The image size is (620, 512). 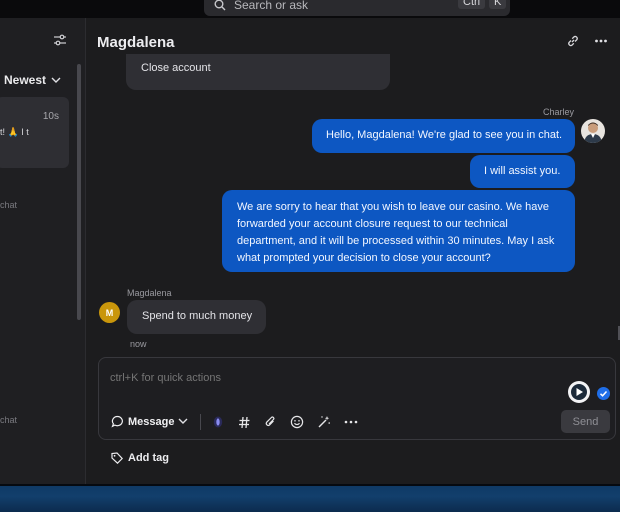 What do you see at coordinates (79, 192) in the screenshot?
I see `sidebar-scrollbar` at bounding box center [79, 192].